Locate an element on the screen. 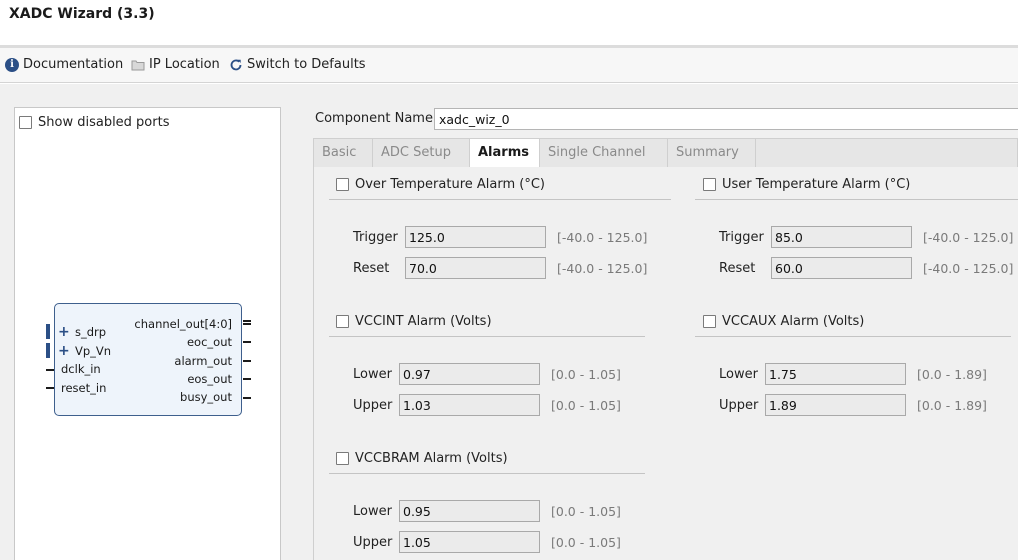 The image size is (1018, 560). over-temp-trigger-range: [-40.0 - 125.0] is located at coordinates (602, 237).